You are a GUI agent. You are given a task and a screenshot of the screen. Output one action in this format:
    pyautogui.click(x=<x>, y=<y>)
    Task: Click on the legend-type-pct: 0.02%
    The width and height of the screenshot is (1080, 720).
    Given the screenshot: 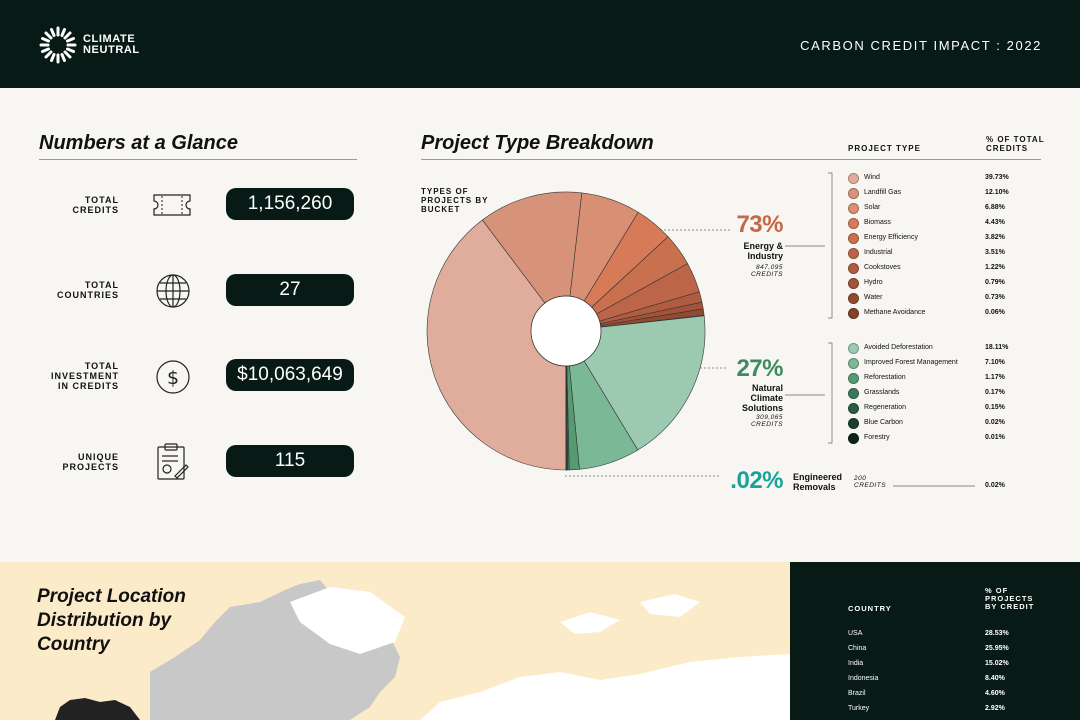 What is the action you would take?
    pyautogui.click(x=995, y=422)
    